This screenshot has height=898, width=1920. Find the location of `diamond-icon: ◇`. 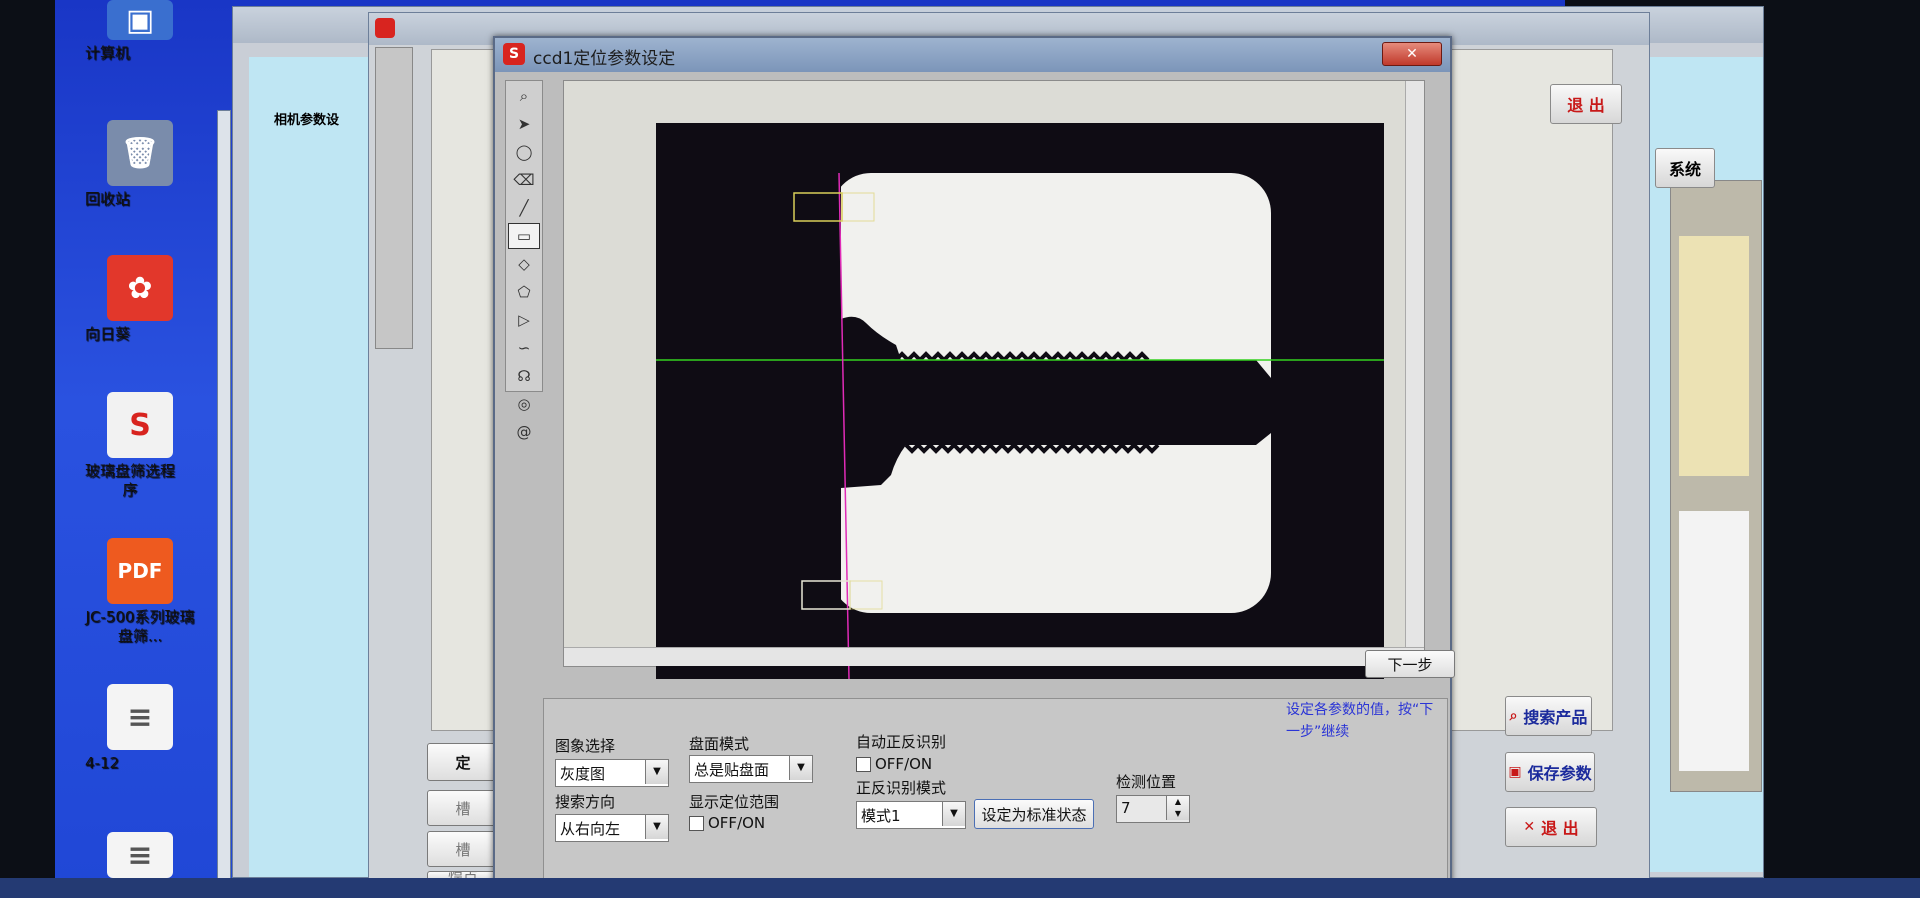

diamond-icon: ◇ is located at coordinates (524, 264).